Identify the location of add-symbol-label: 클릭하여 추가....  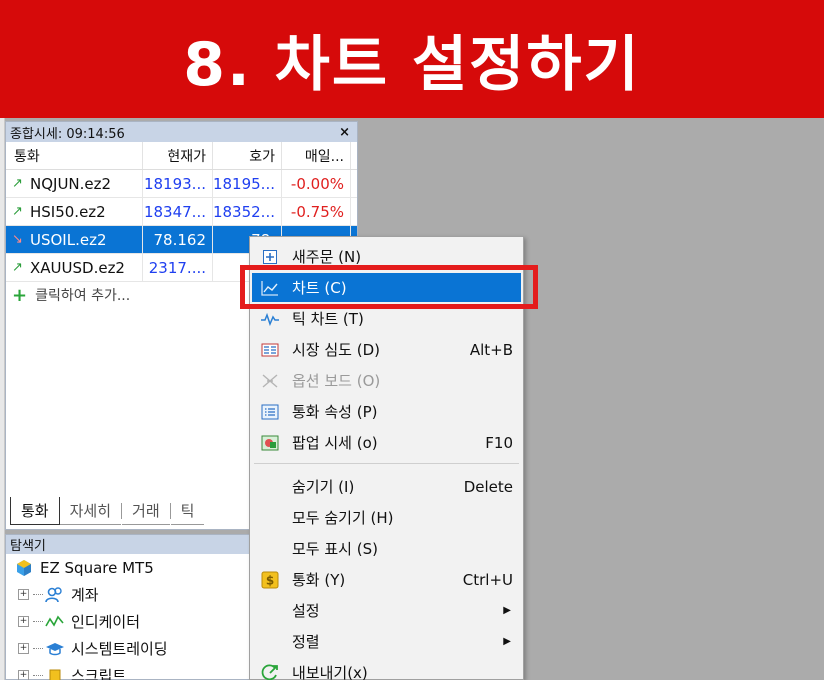
(83, 296).